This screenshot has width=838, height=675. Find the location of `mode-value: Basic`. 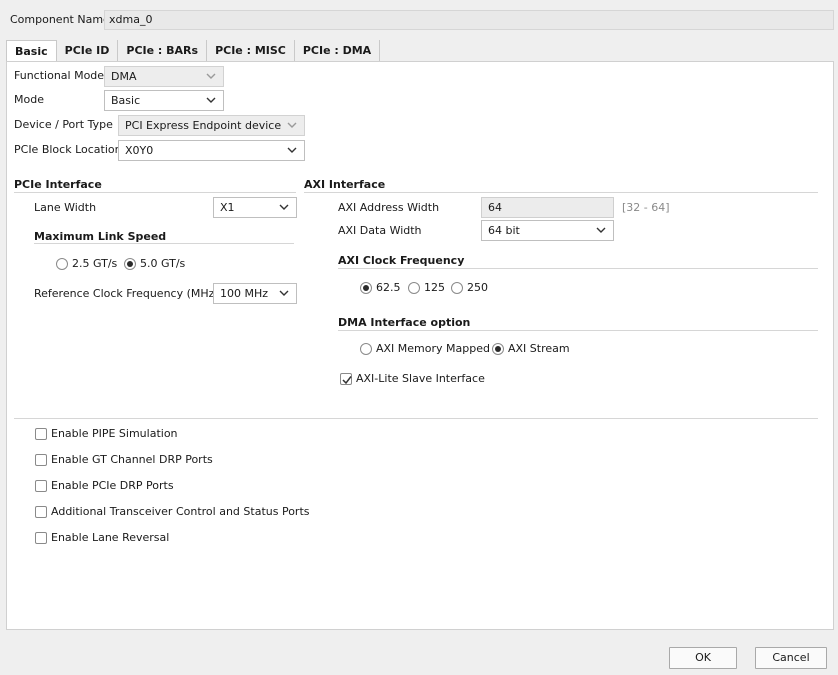

mode-value: Basic is located at coordinates (126, 100).